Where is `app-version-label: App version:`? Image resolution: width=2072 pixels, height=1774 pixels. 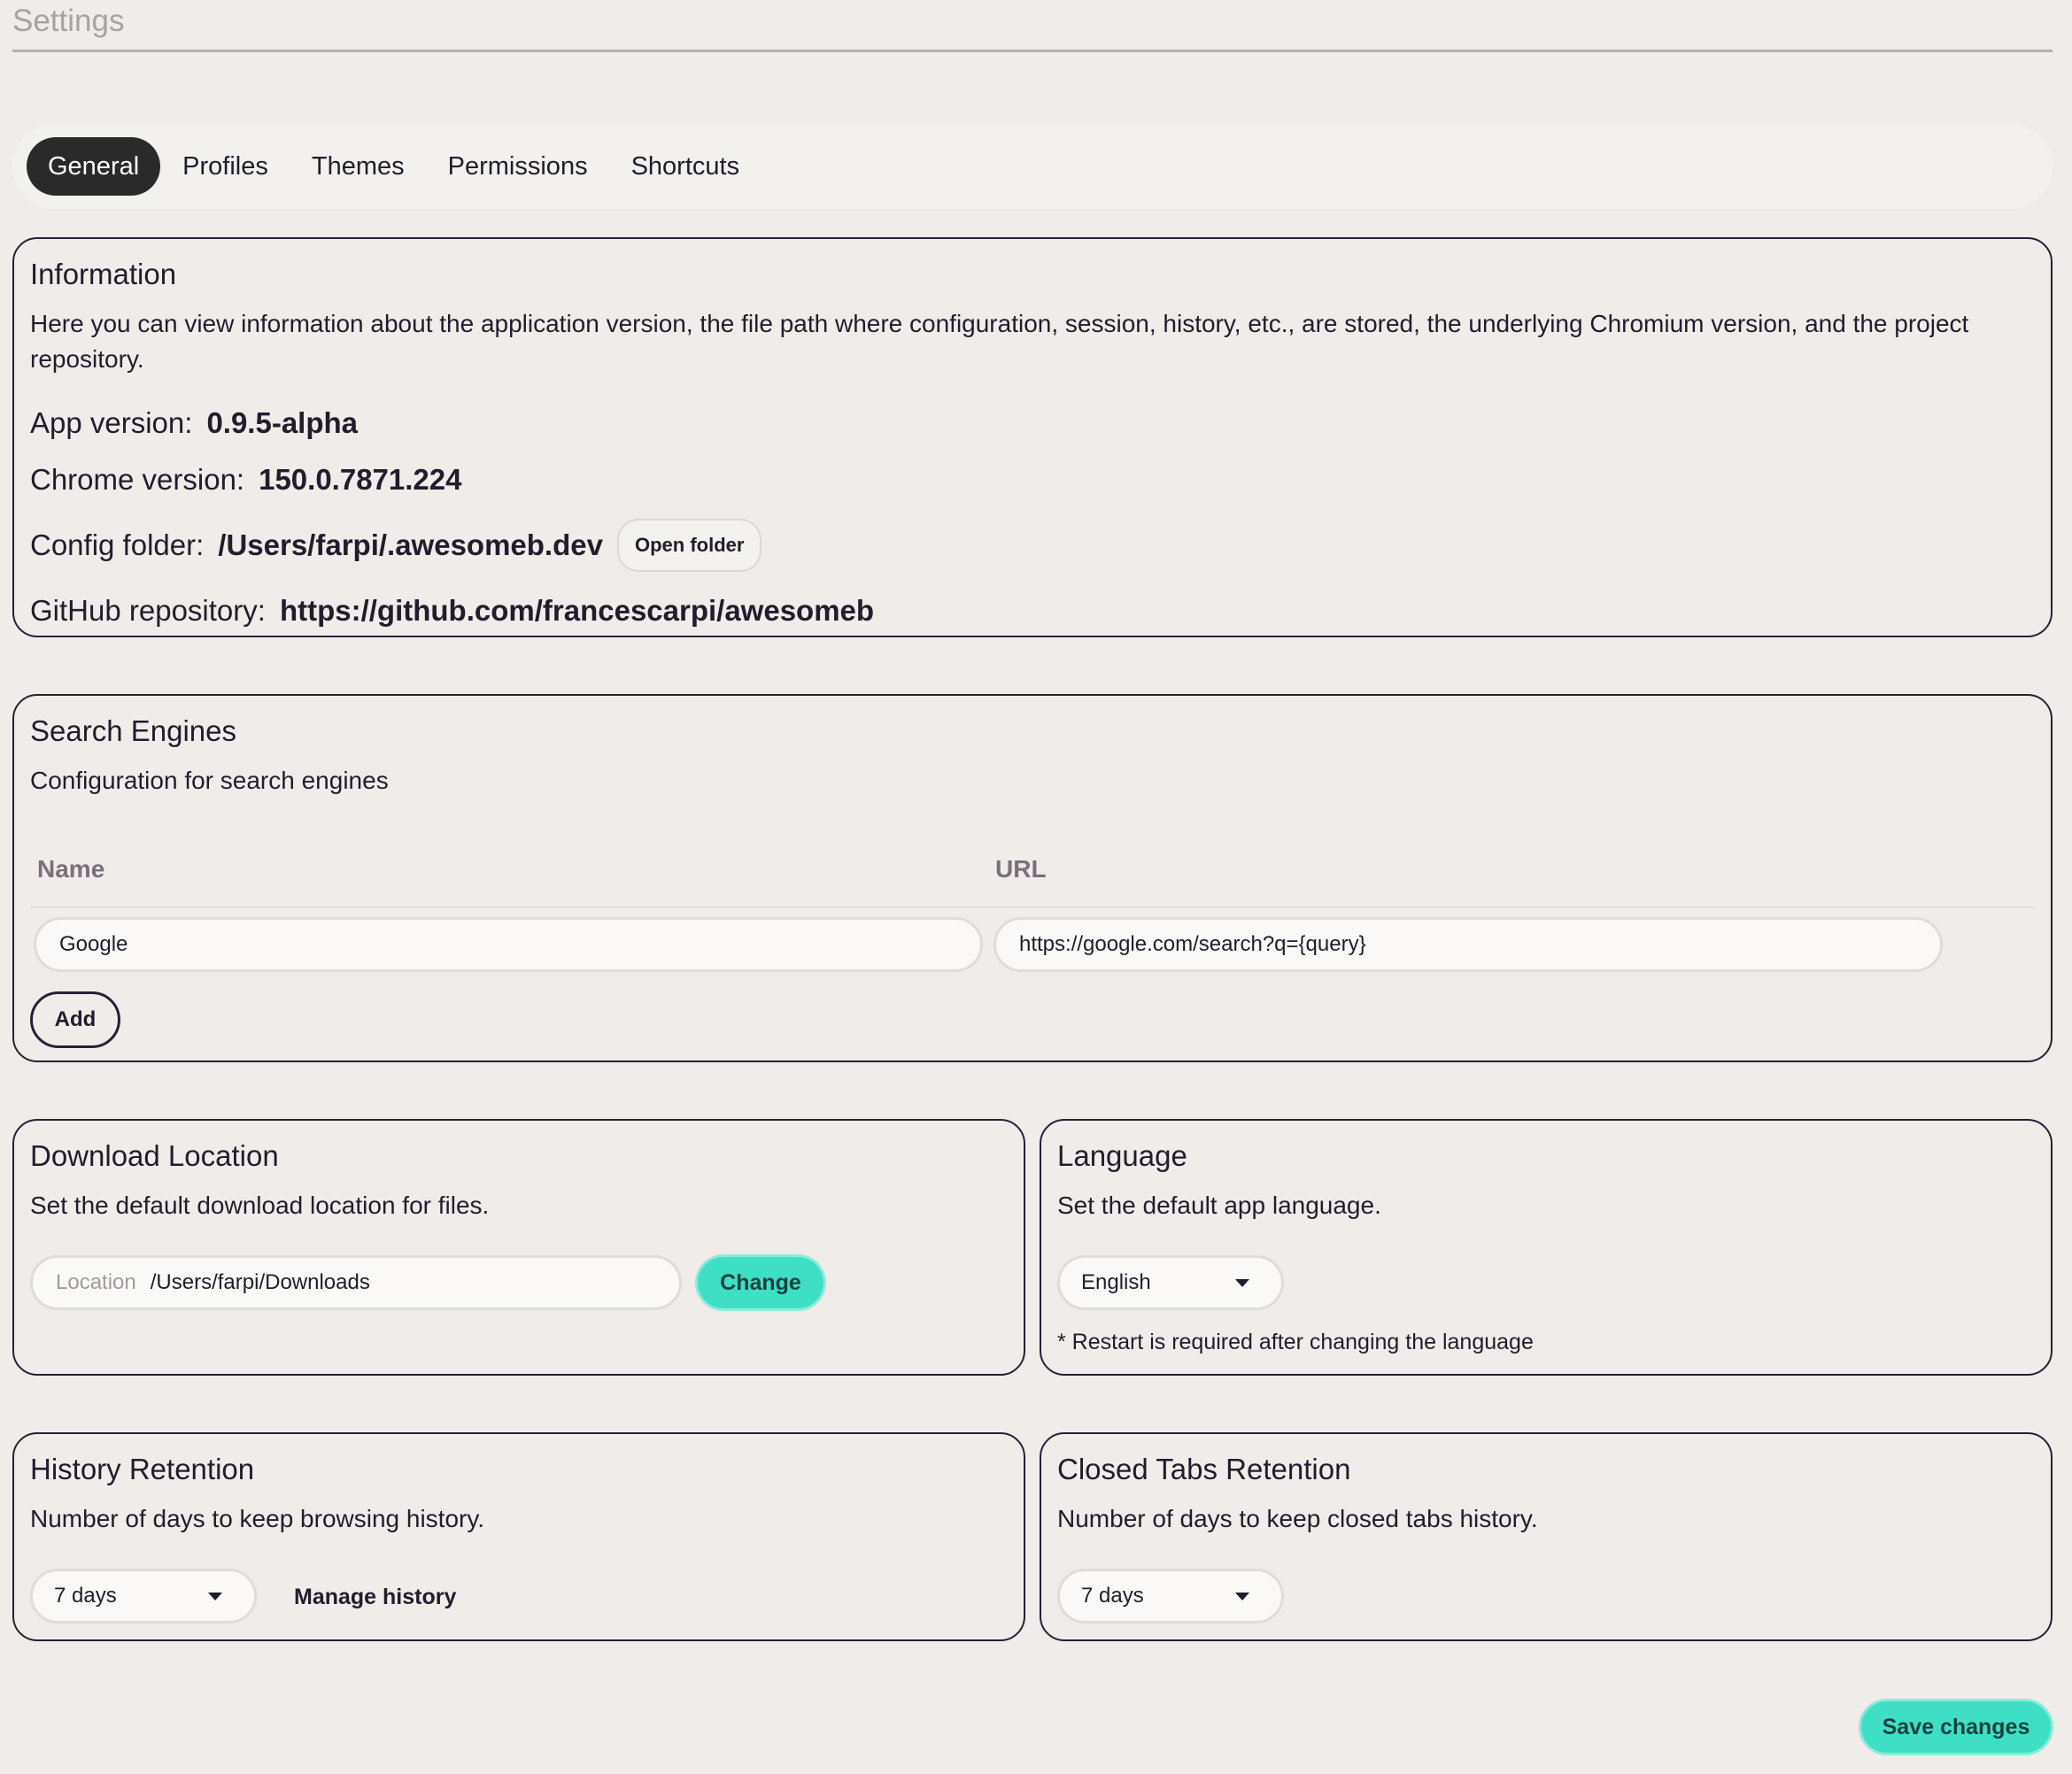
app-version-label: App version: is located at coordinates (112, 422).